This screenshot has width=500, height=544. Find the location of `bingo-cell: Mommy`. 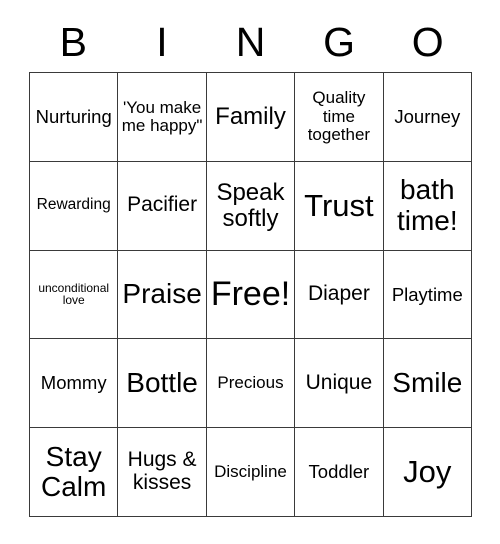

bingo-cell: Mommy is located at coordinates (74, 384).